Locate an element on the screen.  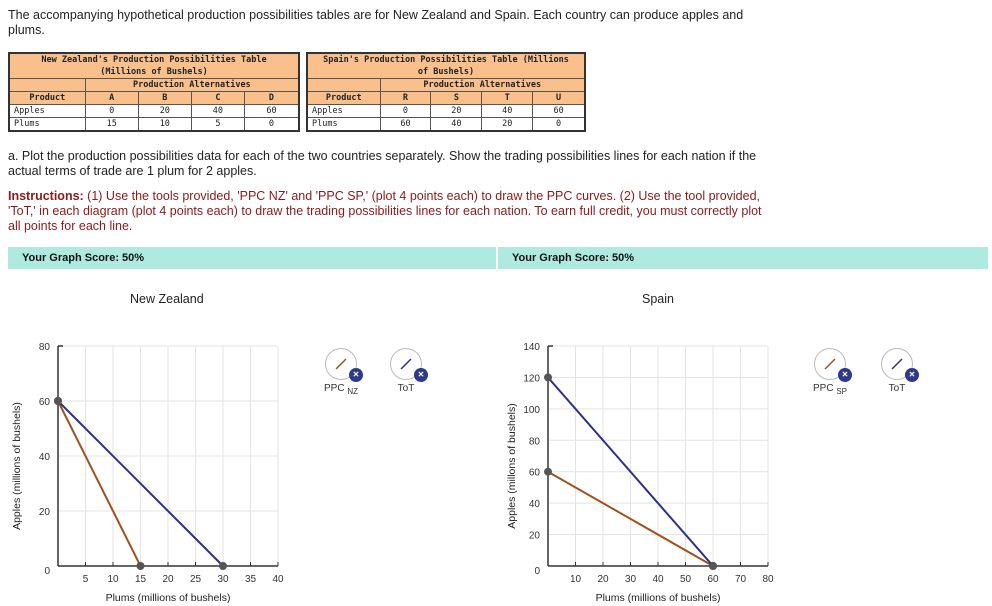
y-axis-label: Apples (millons of bushels) is located at coordinates (512, 465).